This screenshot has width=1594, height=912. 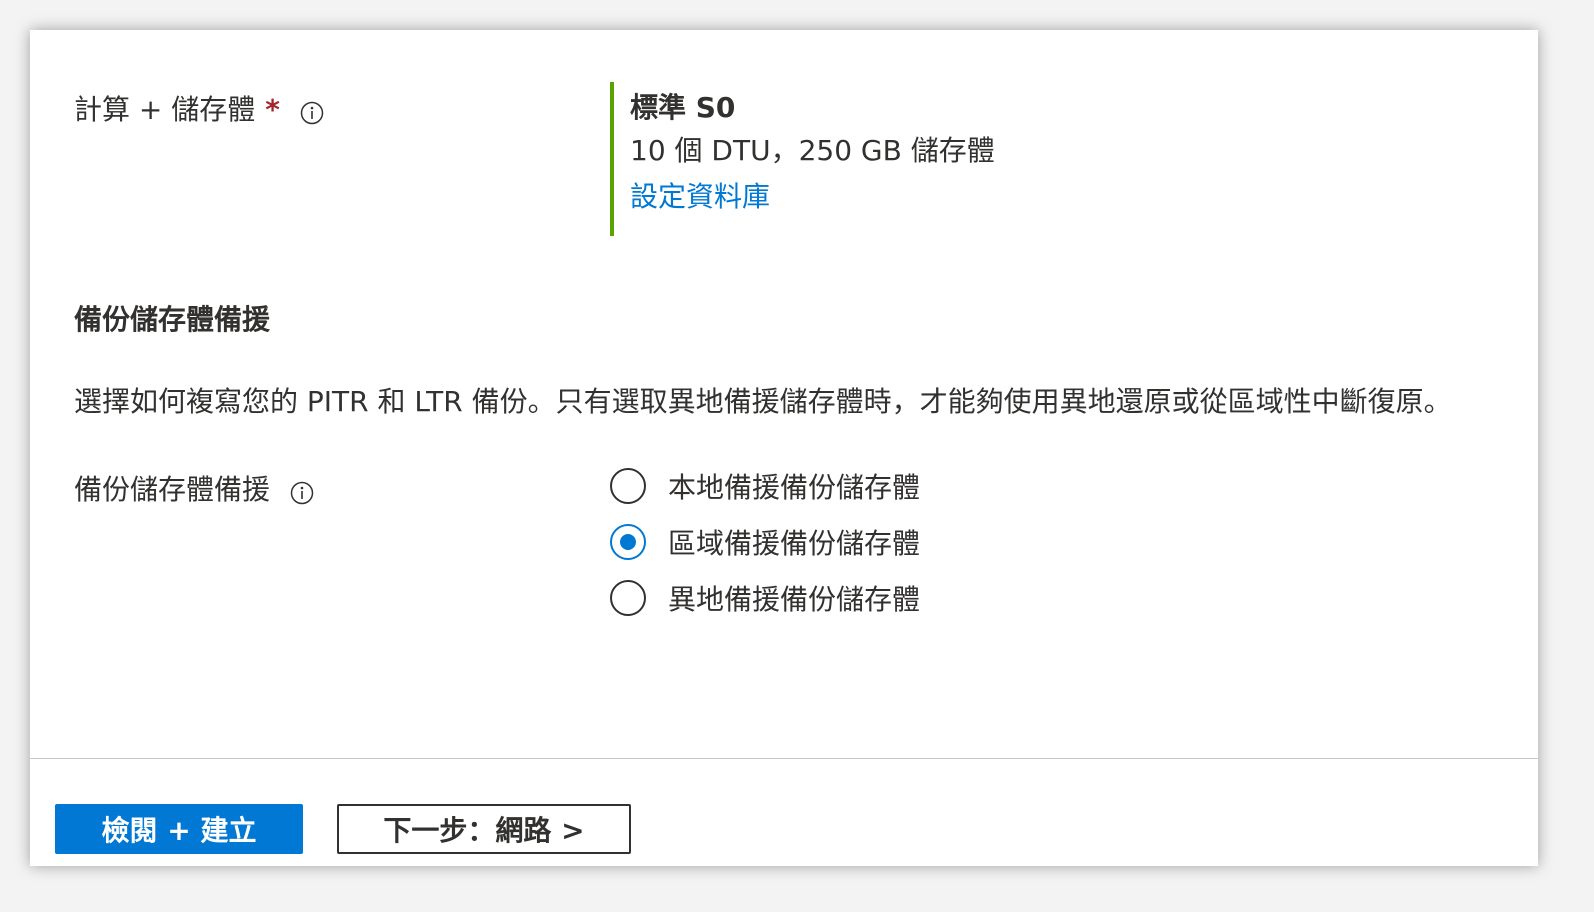 I want to click on radio-button-selected, so click(x=628, y=542).